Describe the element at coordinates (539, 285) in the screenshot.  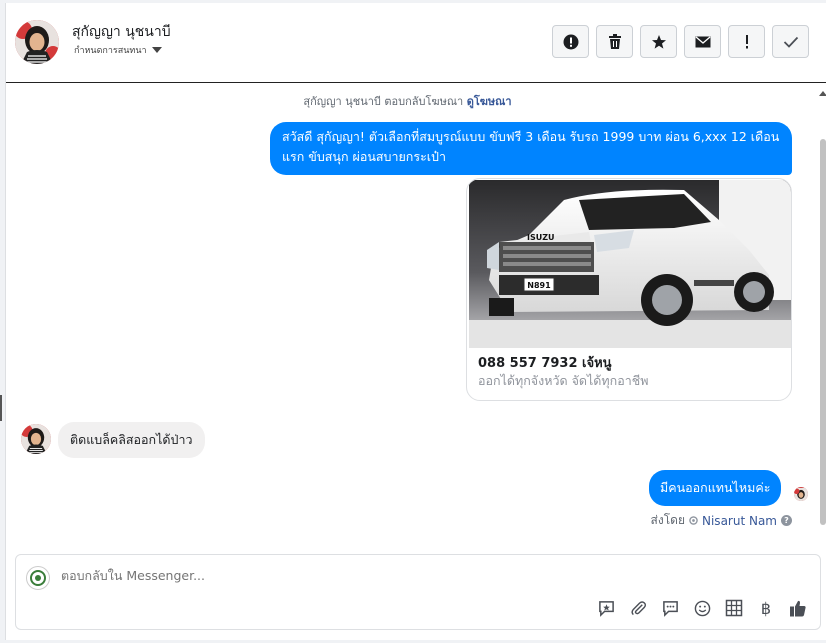
I see `license-plate: N891` at that location.